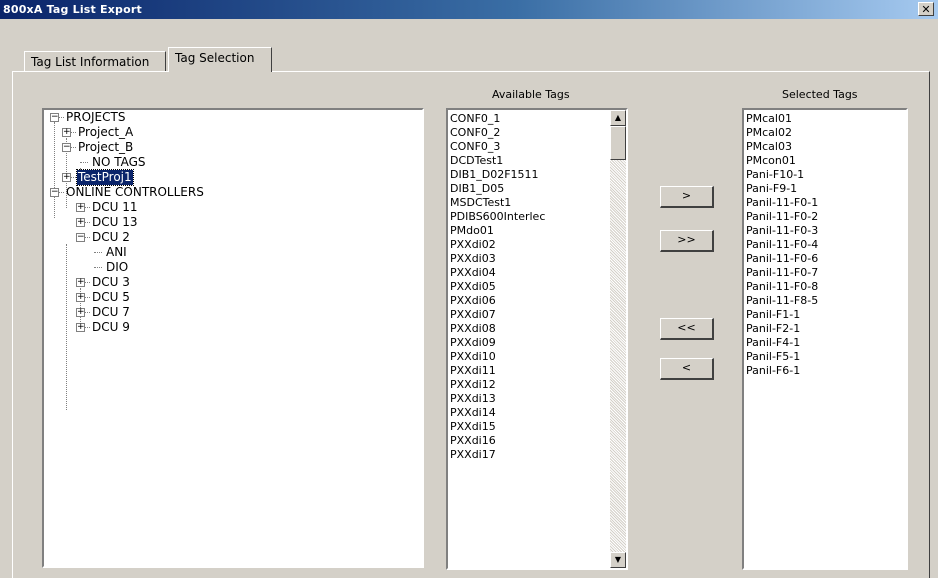 The image size is (938, 578). I want to click on tree-node-dcu-11: + DCU 11, so click(174, 207).